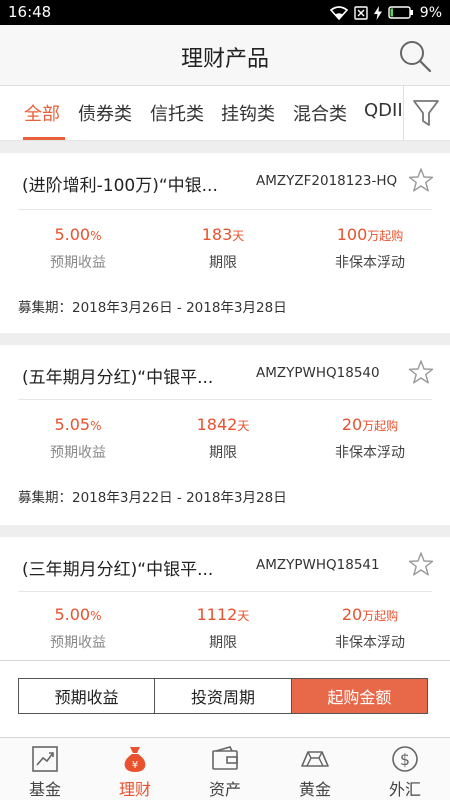 This screenshot has width=450, height=800. I want to click on term: 183天 期限, so click(223, 248).